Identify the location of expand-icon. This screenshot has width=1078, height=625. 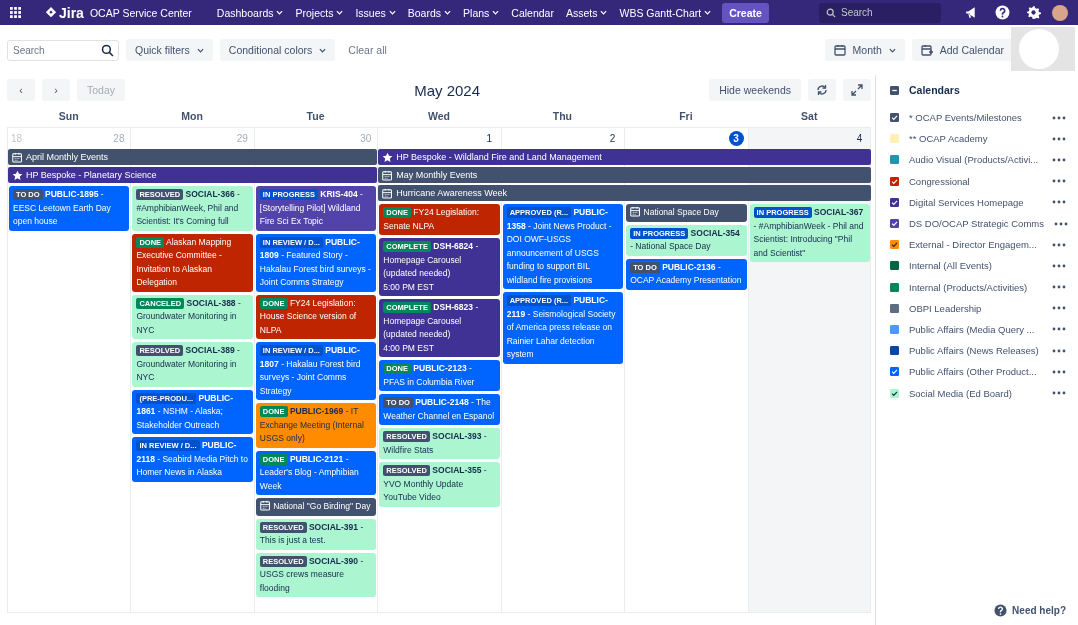
(857, 90).